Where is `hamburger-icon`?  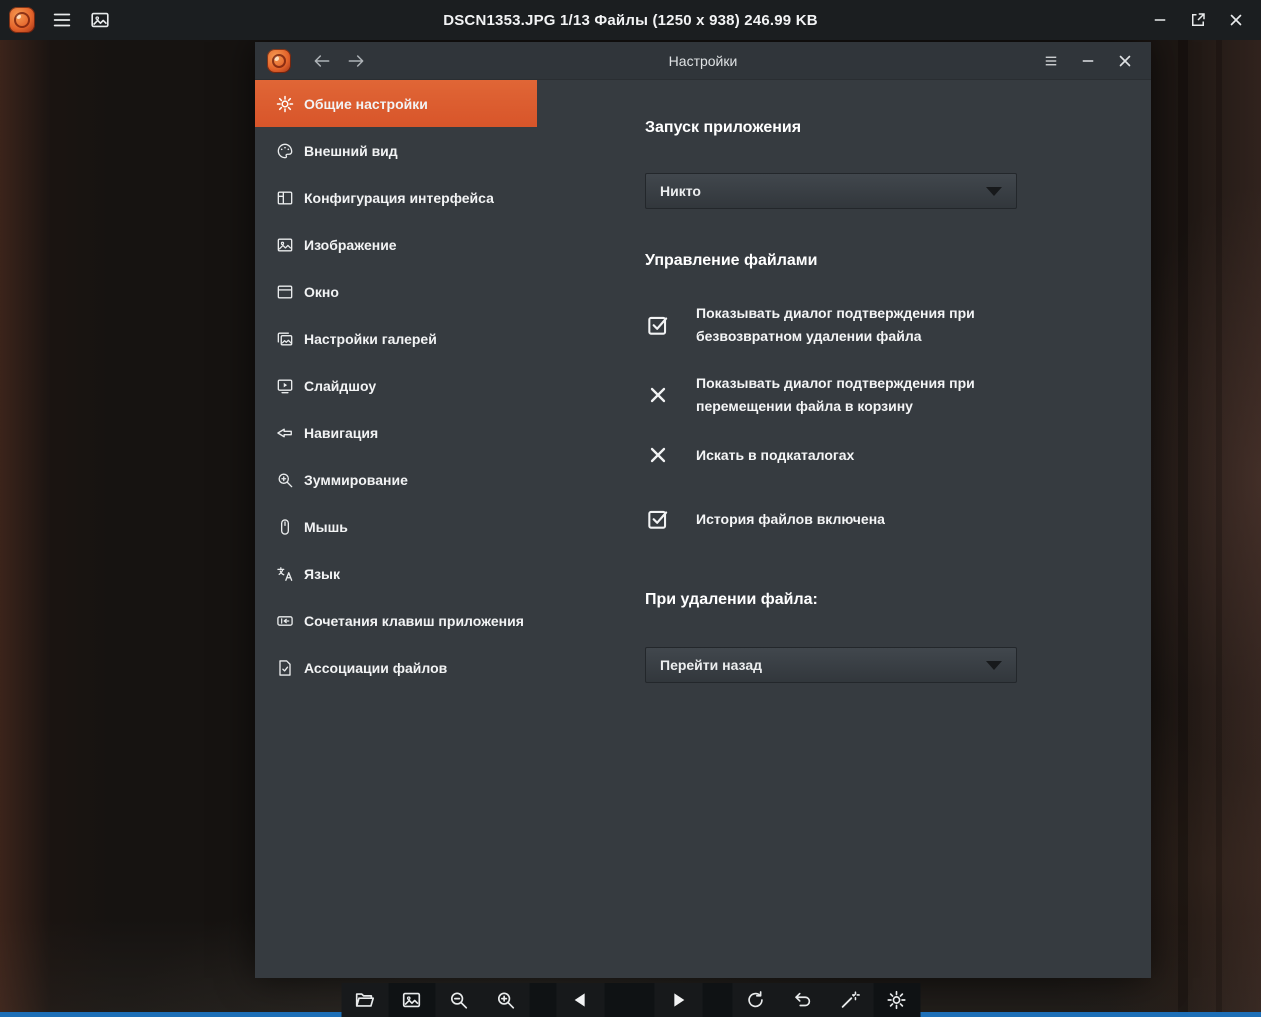 hamburger-icon is located at coordinates (62, 20).